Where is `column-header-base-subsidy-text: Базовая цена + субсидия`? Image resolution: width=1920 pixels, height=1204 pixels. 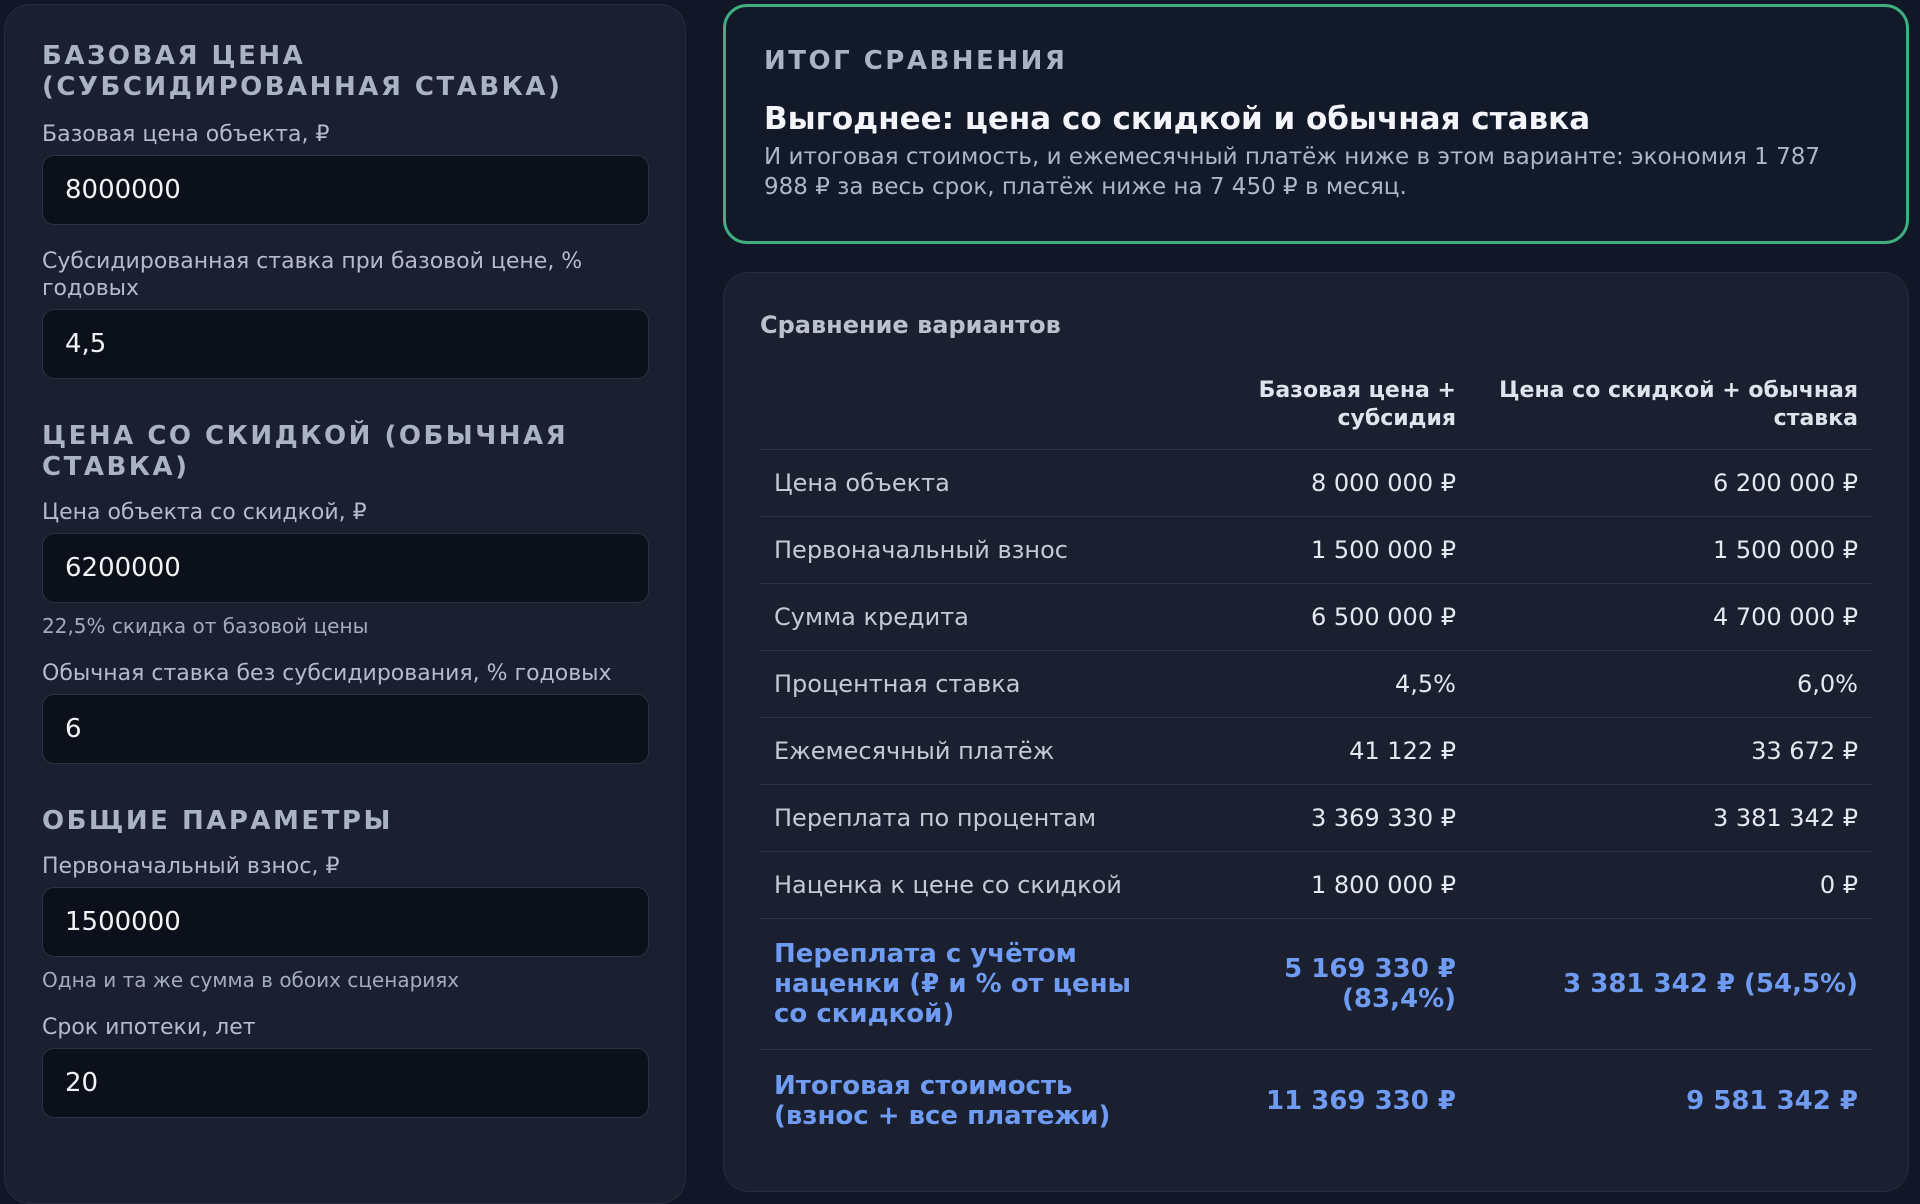 column-header-base-subsidy-text: Базовая цена + субсидия is located at coordinates (1357, 404).